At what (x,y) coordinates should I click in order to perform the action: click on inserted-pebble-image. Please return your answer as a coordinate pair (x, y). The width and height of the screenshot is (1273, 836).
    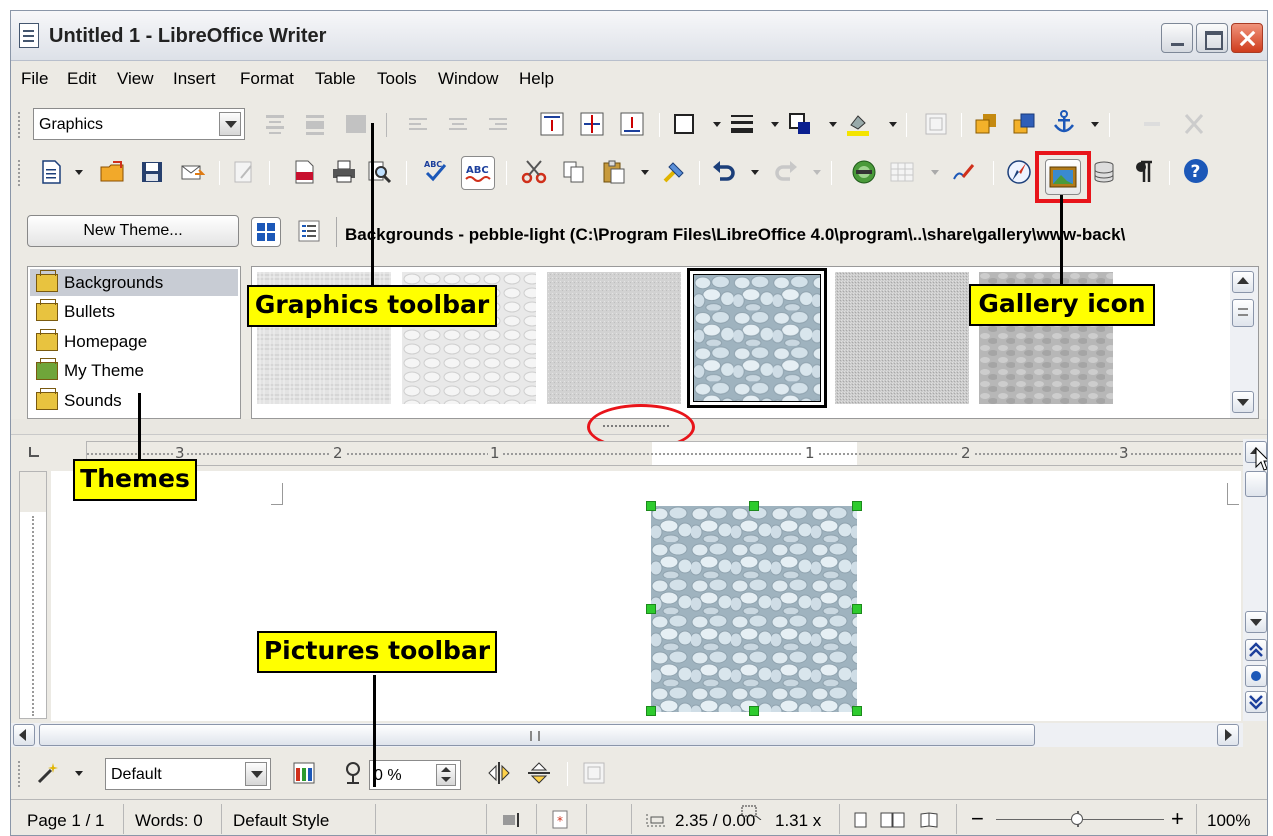
    Looking at the image, I should click on (754, 609).